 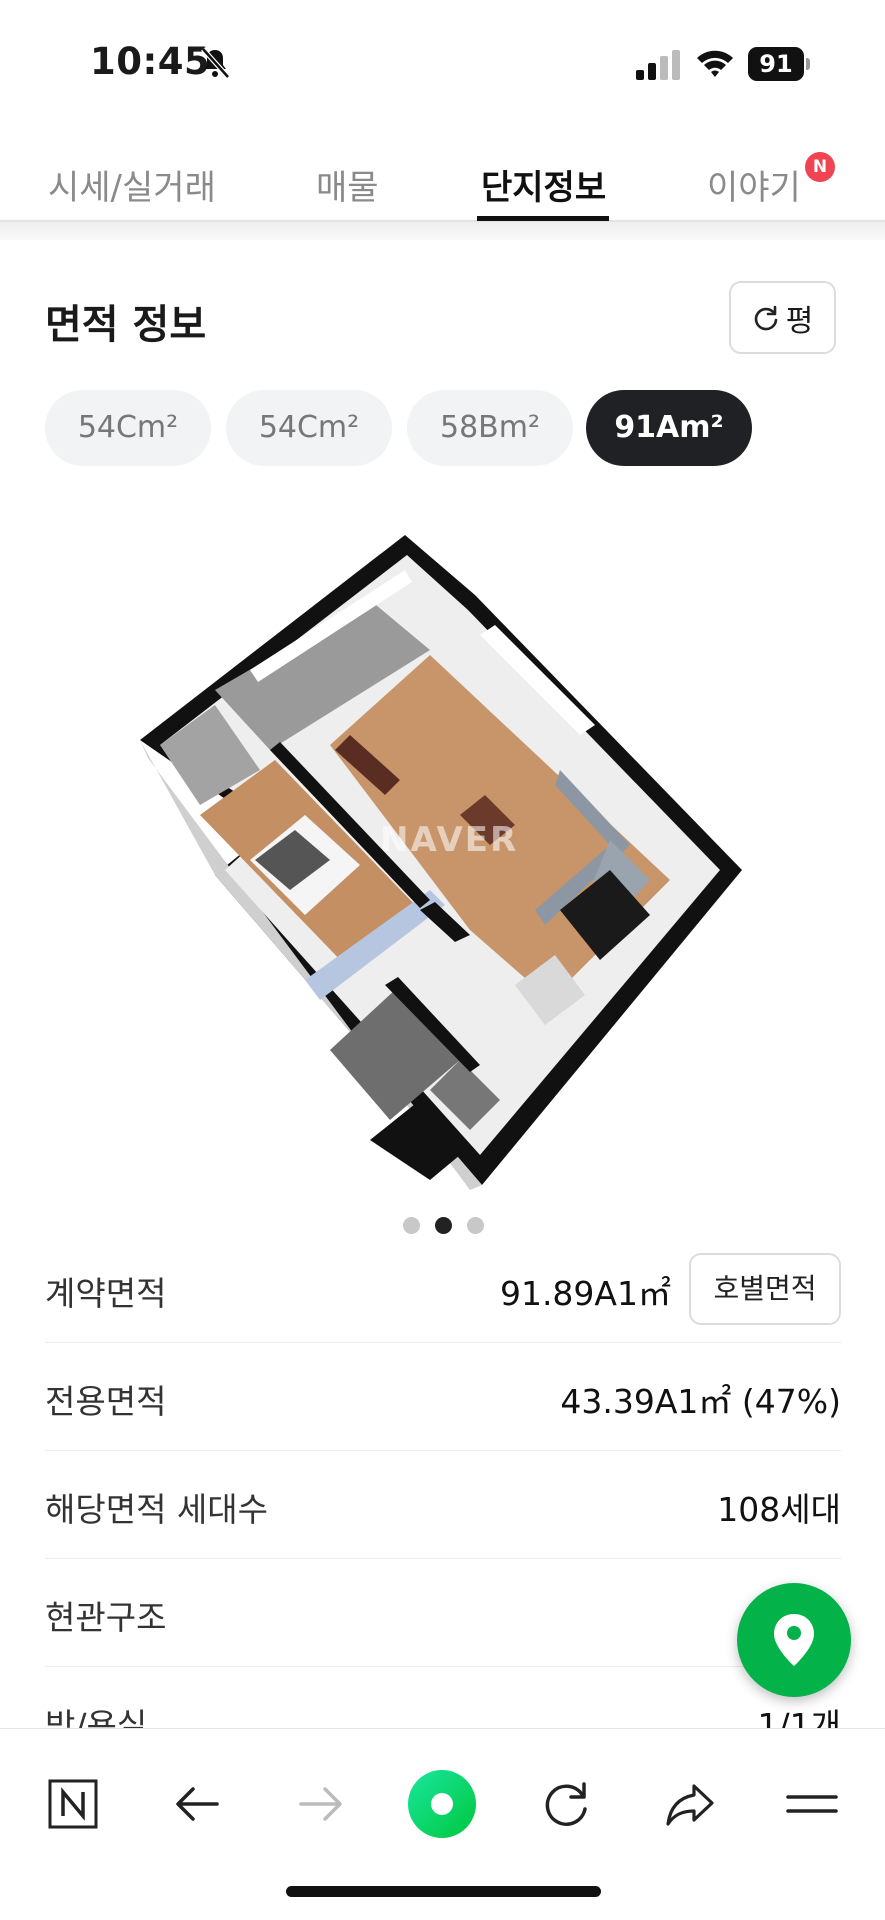 What do you see at coordinates (543, 218) in the screenshot?
I see `active-tab-underline` at bounding box center [543, 218].